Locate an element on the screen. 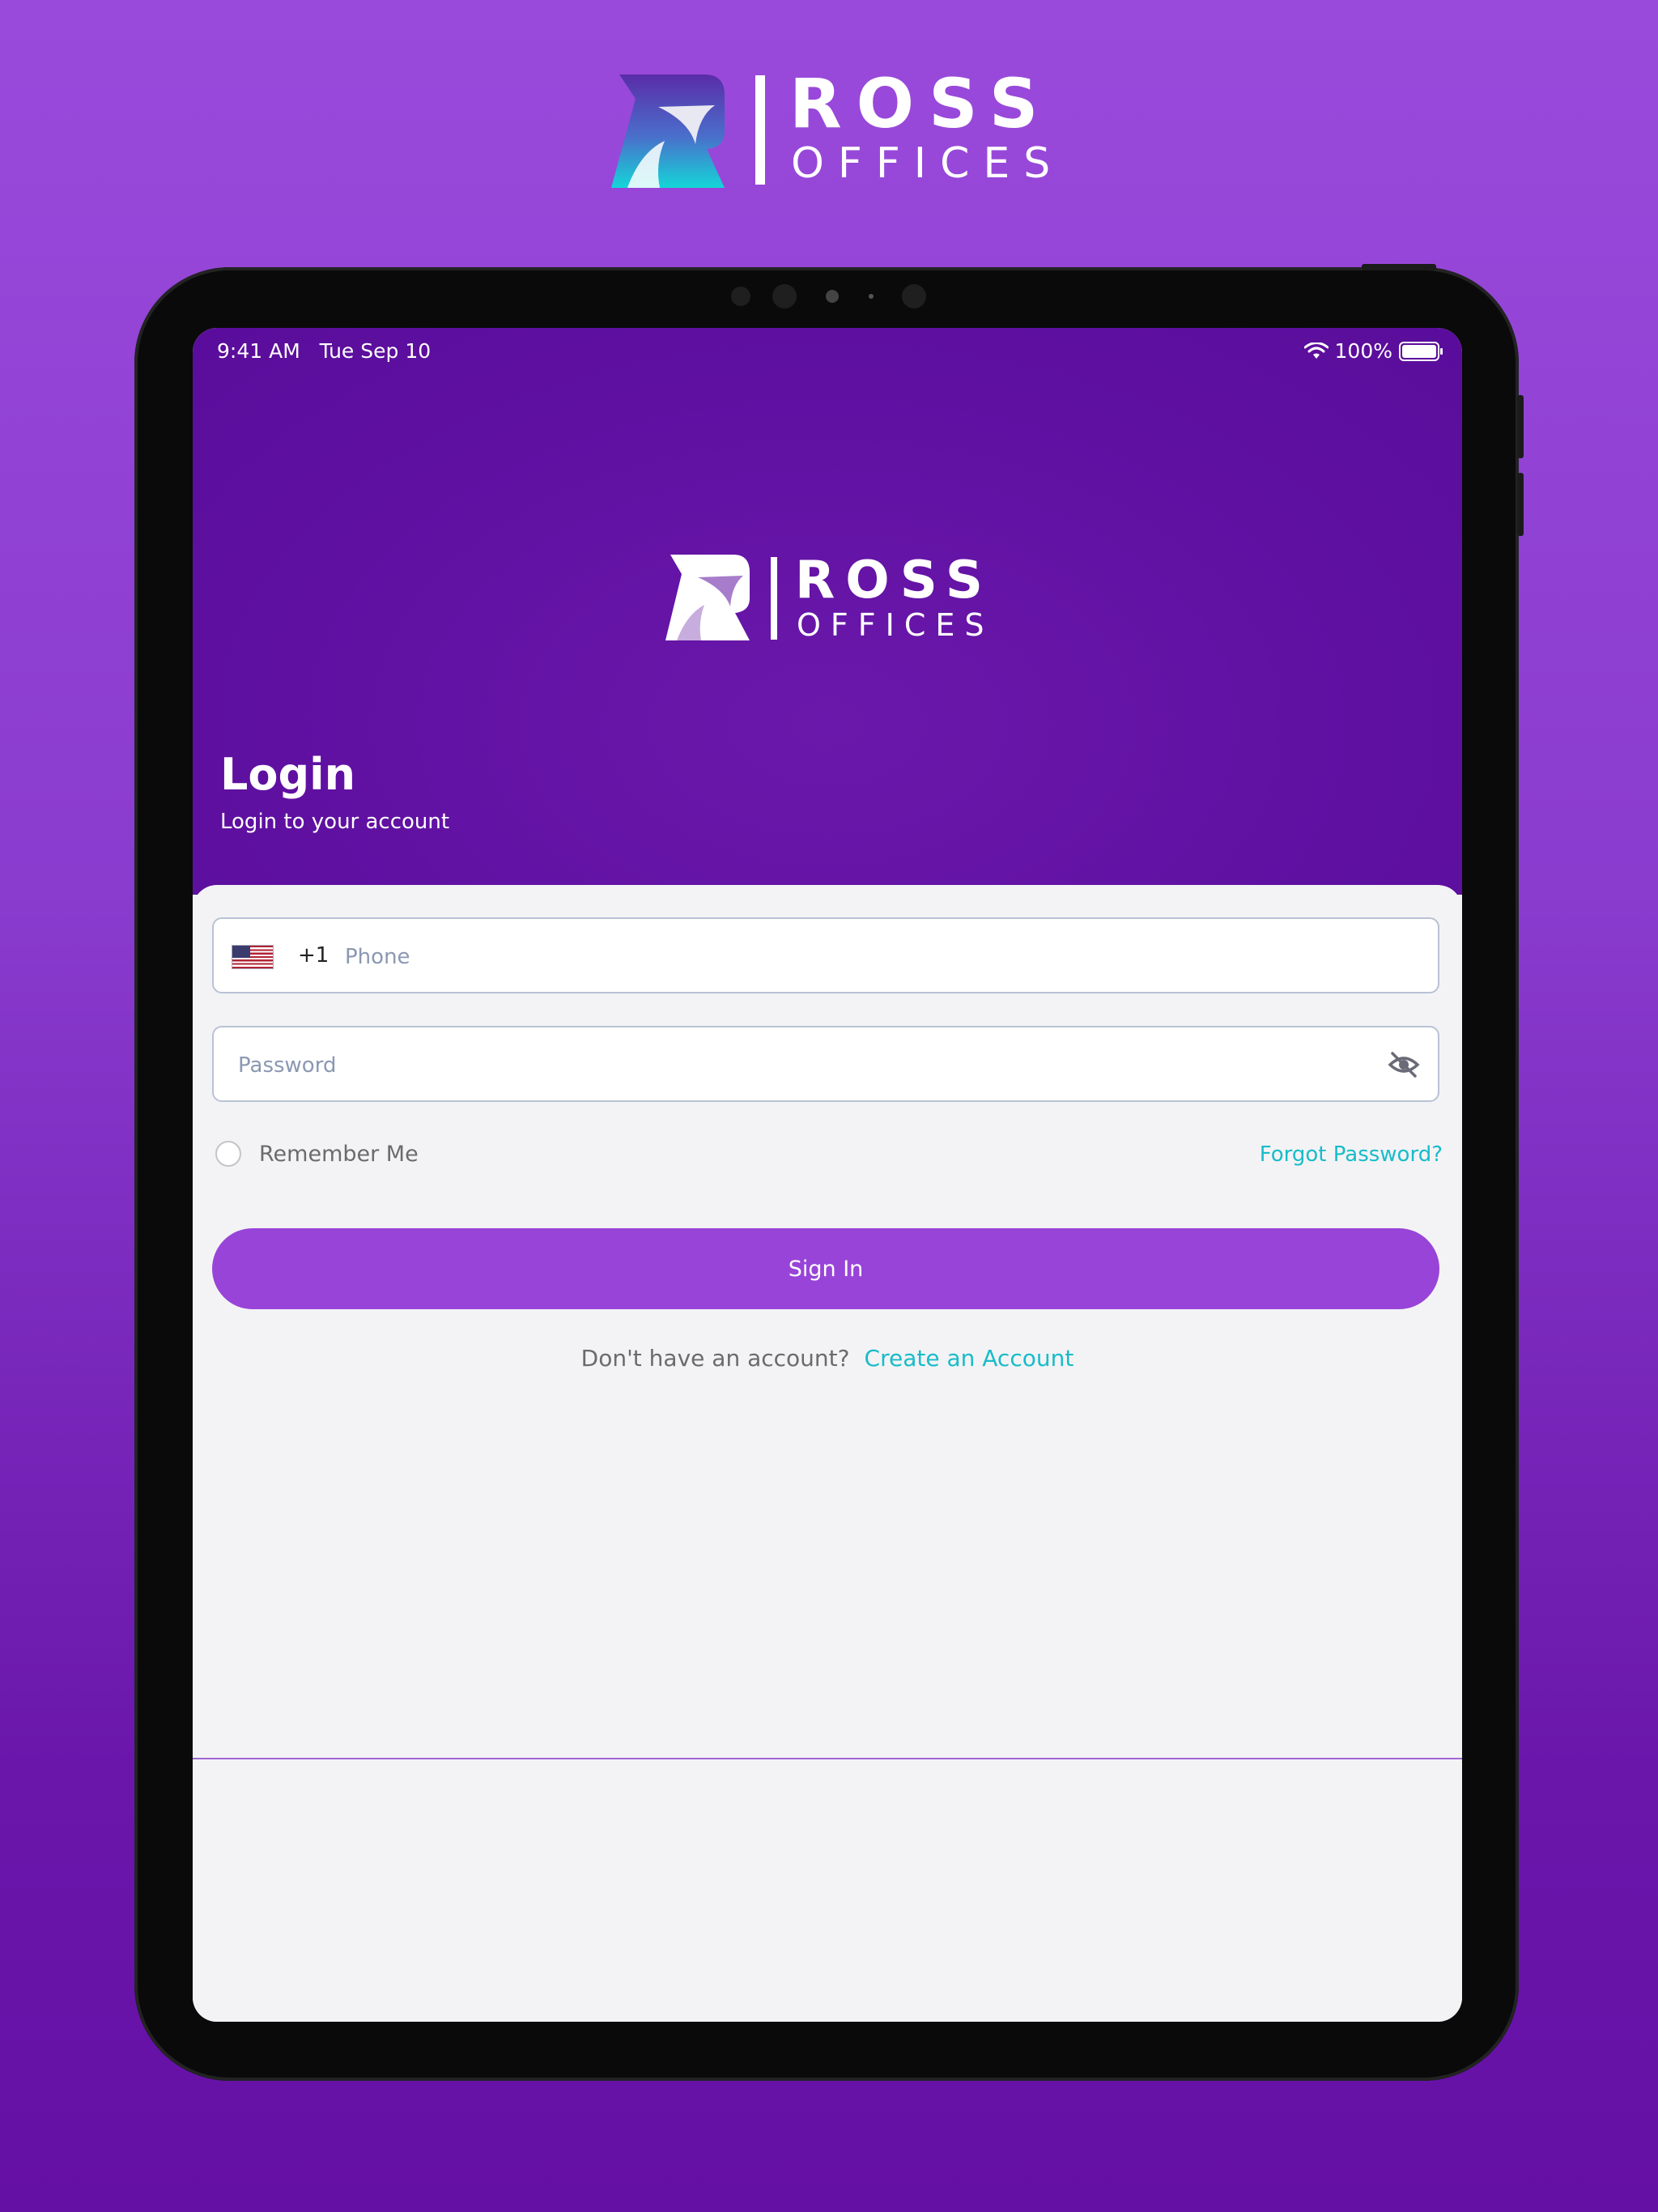  battery-percent: 100% is located at coordinates (1363, 351).